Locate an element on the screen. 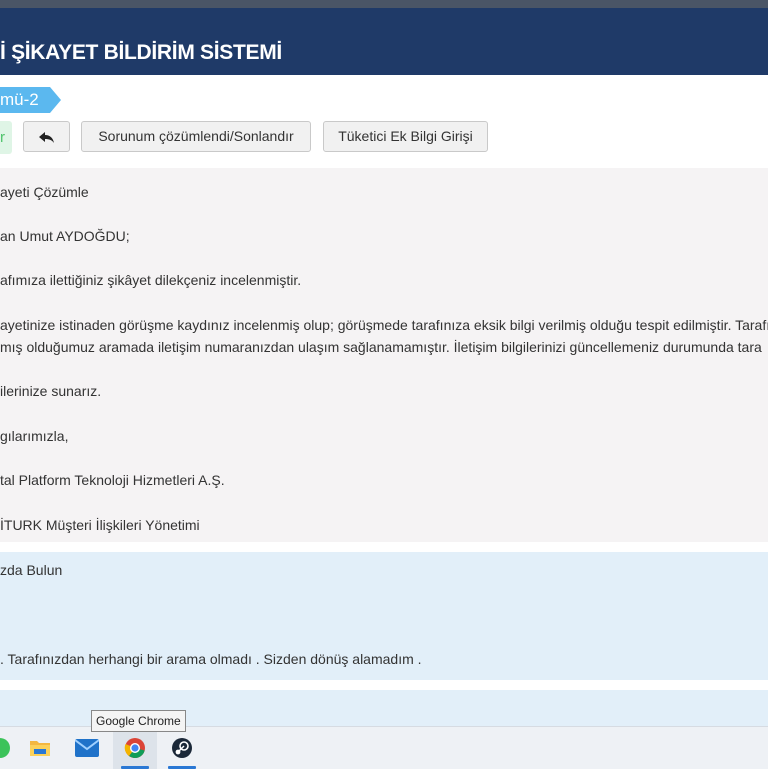 This screenshot has width=768, height=769. resolve-close-button: Sorunum çözümlendi/Sonlandır is located at coordinates (196, 136).